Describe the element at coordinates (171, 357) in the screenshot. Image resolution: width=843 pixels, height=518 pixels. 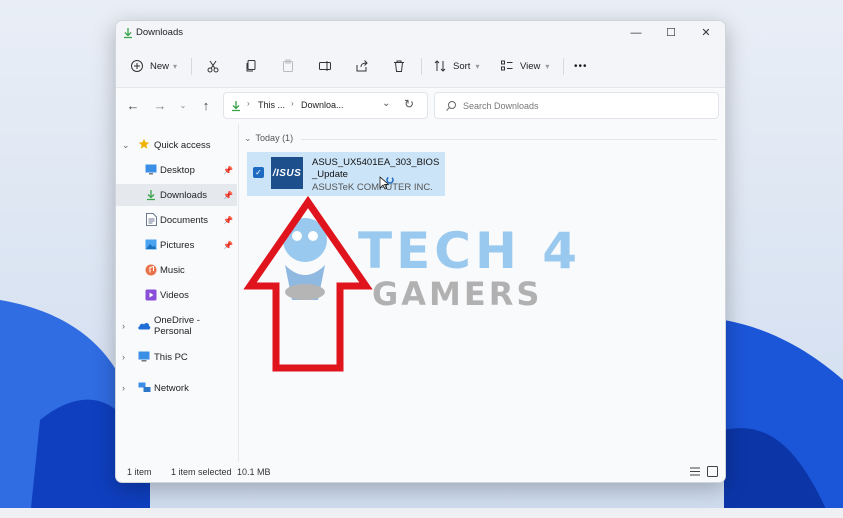
I see `sidebar-item-label: This PC` at that location.